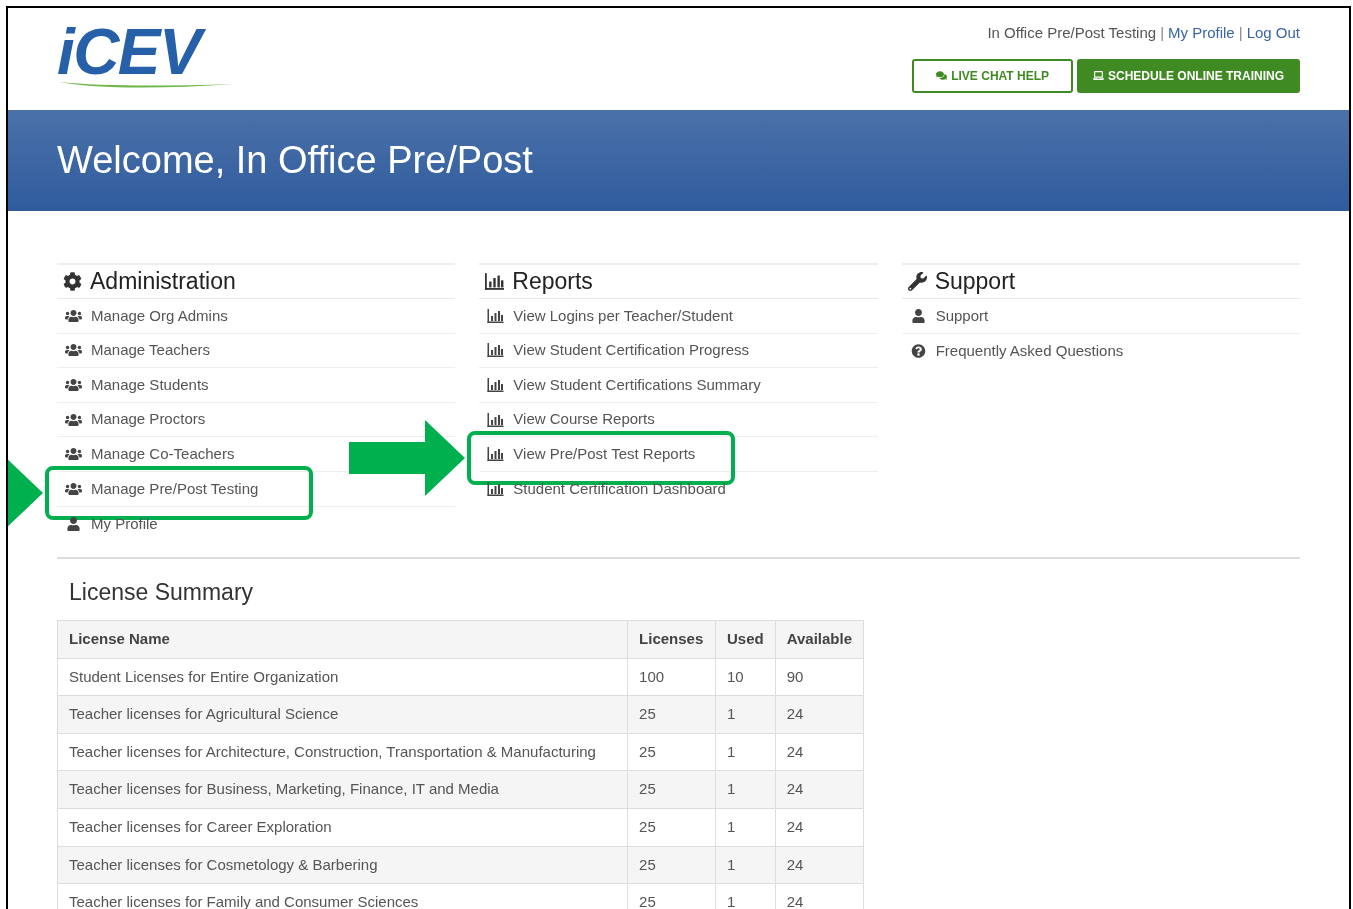 Image resolution: width=1353 pixels, height=909 pixels. Describe the element at coordinates (671, 677) in the screenshot. I see `table-cell: 100` at that location.